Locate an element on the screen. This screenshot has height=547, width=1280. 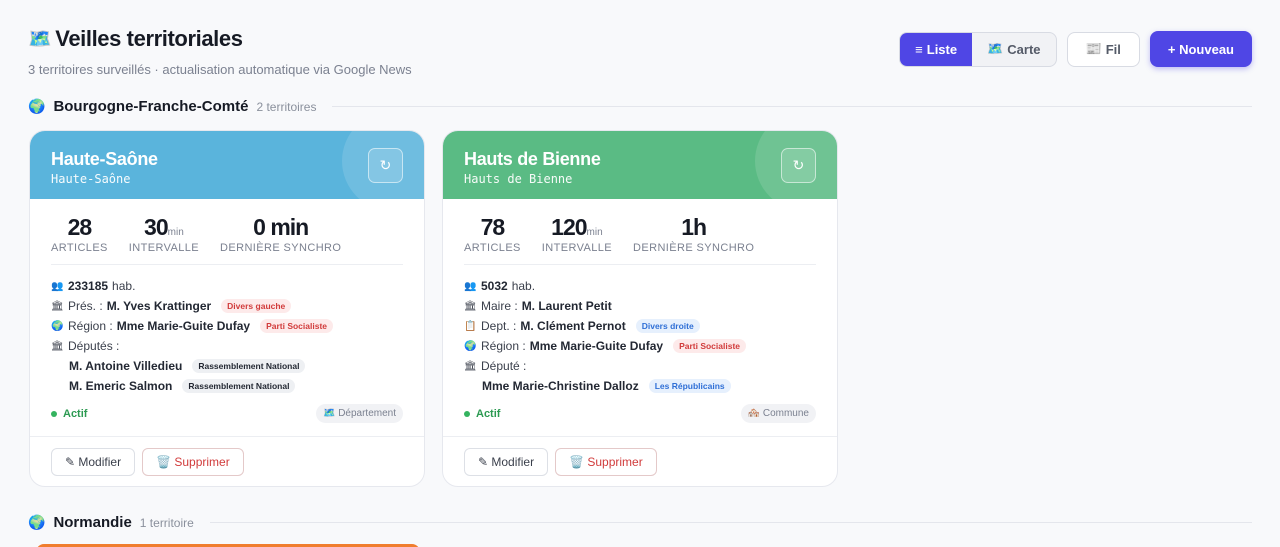
party-badge: Divers gauche is located at coordinates (256, 306).